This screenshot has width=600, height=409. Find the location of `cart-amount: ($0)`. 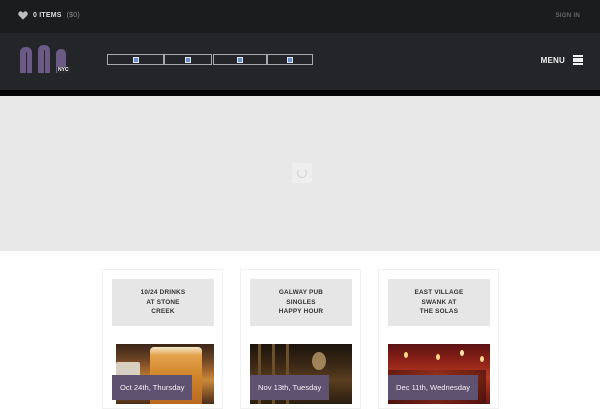

cart-amount: ($0) is located at coordinates (73, 15).